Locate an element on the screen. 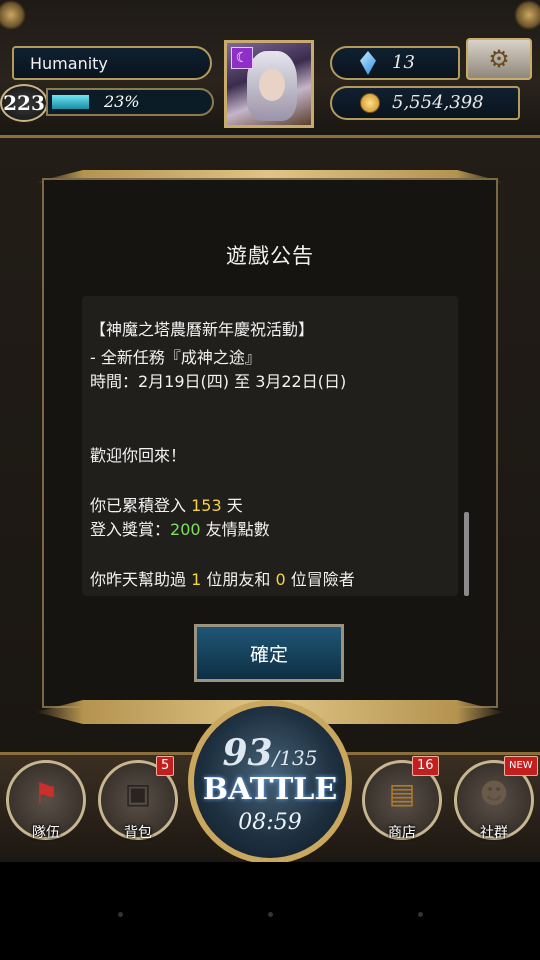 This screenshot has height=960, width=540. people-icon: ☻ is located at coordinates (494, 793).